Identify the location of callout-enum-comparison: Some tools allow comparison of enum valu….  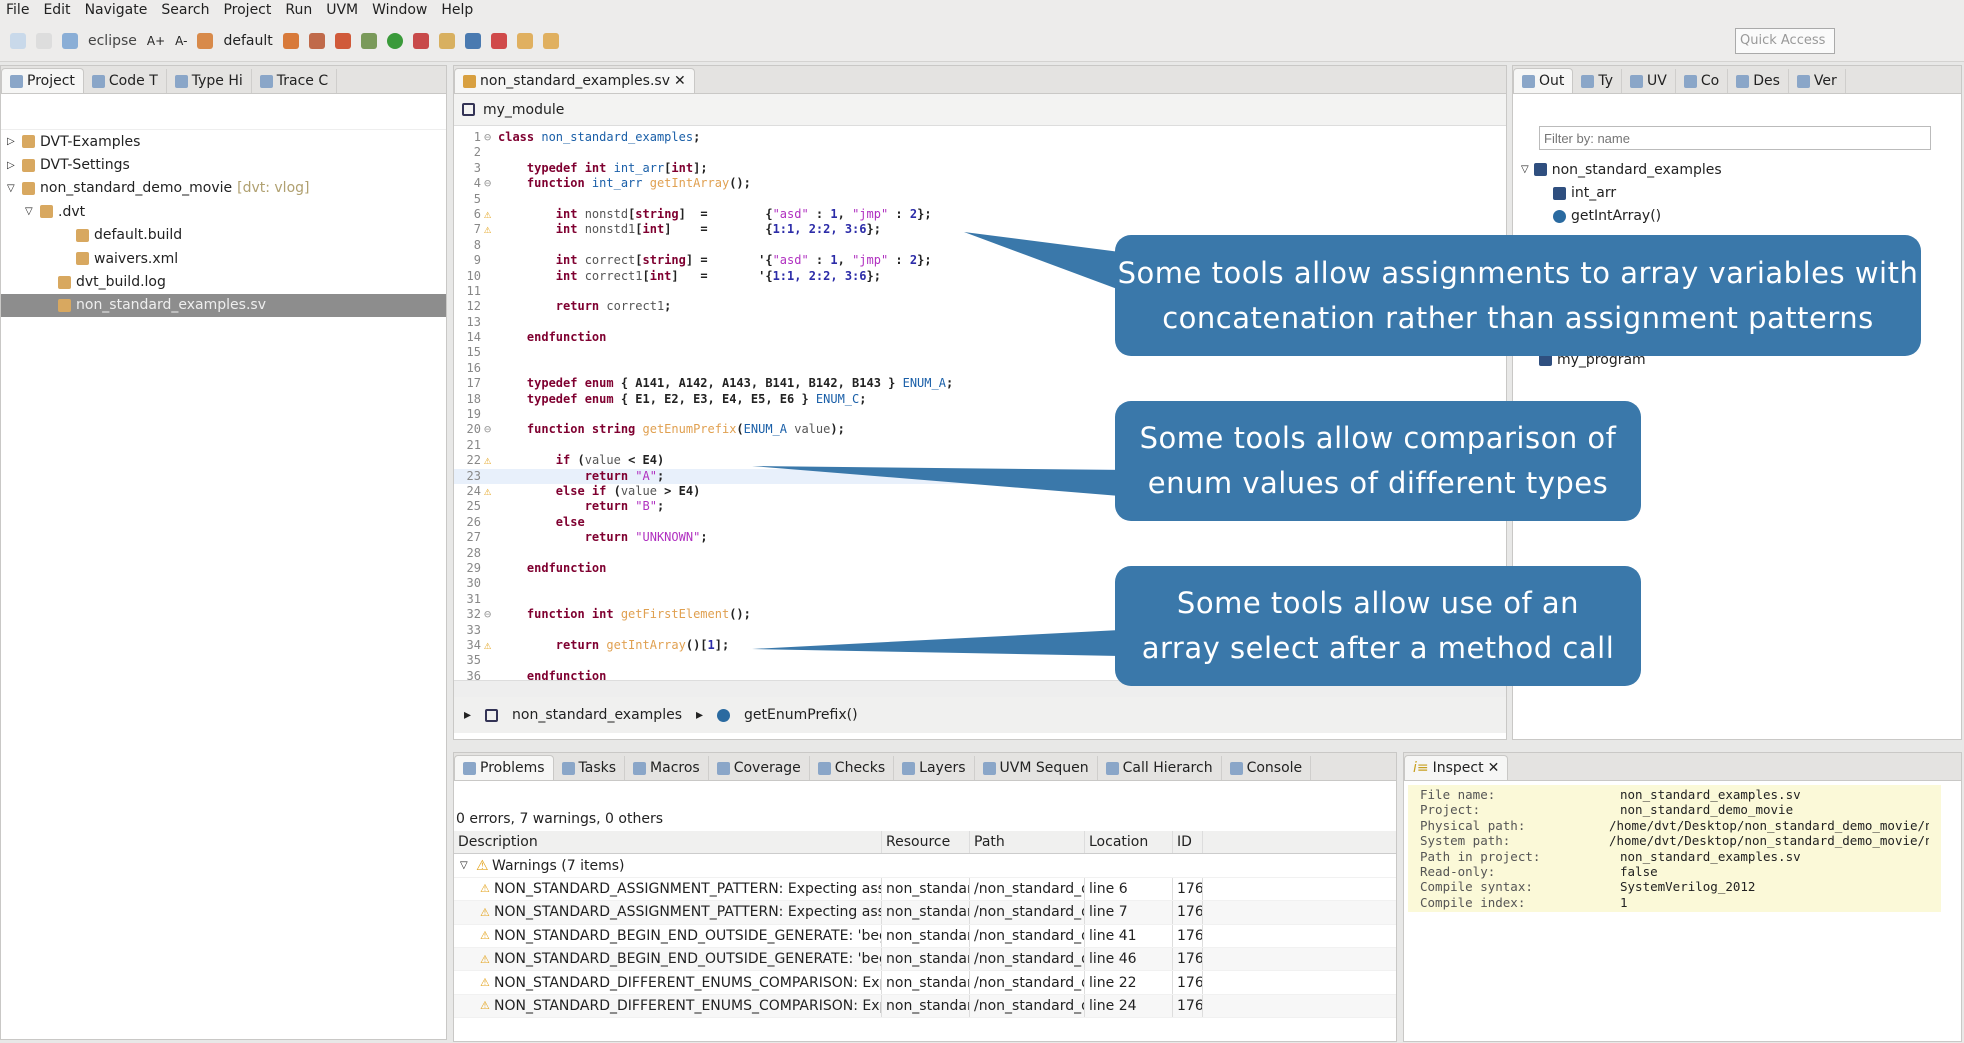
(1378, 461).